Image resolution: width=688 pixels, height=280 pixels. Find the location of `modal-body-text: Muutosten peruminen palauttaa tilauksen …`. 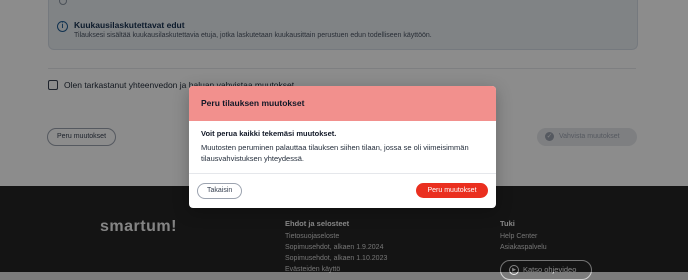

modal-body-text: Muutosten peruminen palauttaa tilauksen … is located at coordinates (335, 153).